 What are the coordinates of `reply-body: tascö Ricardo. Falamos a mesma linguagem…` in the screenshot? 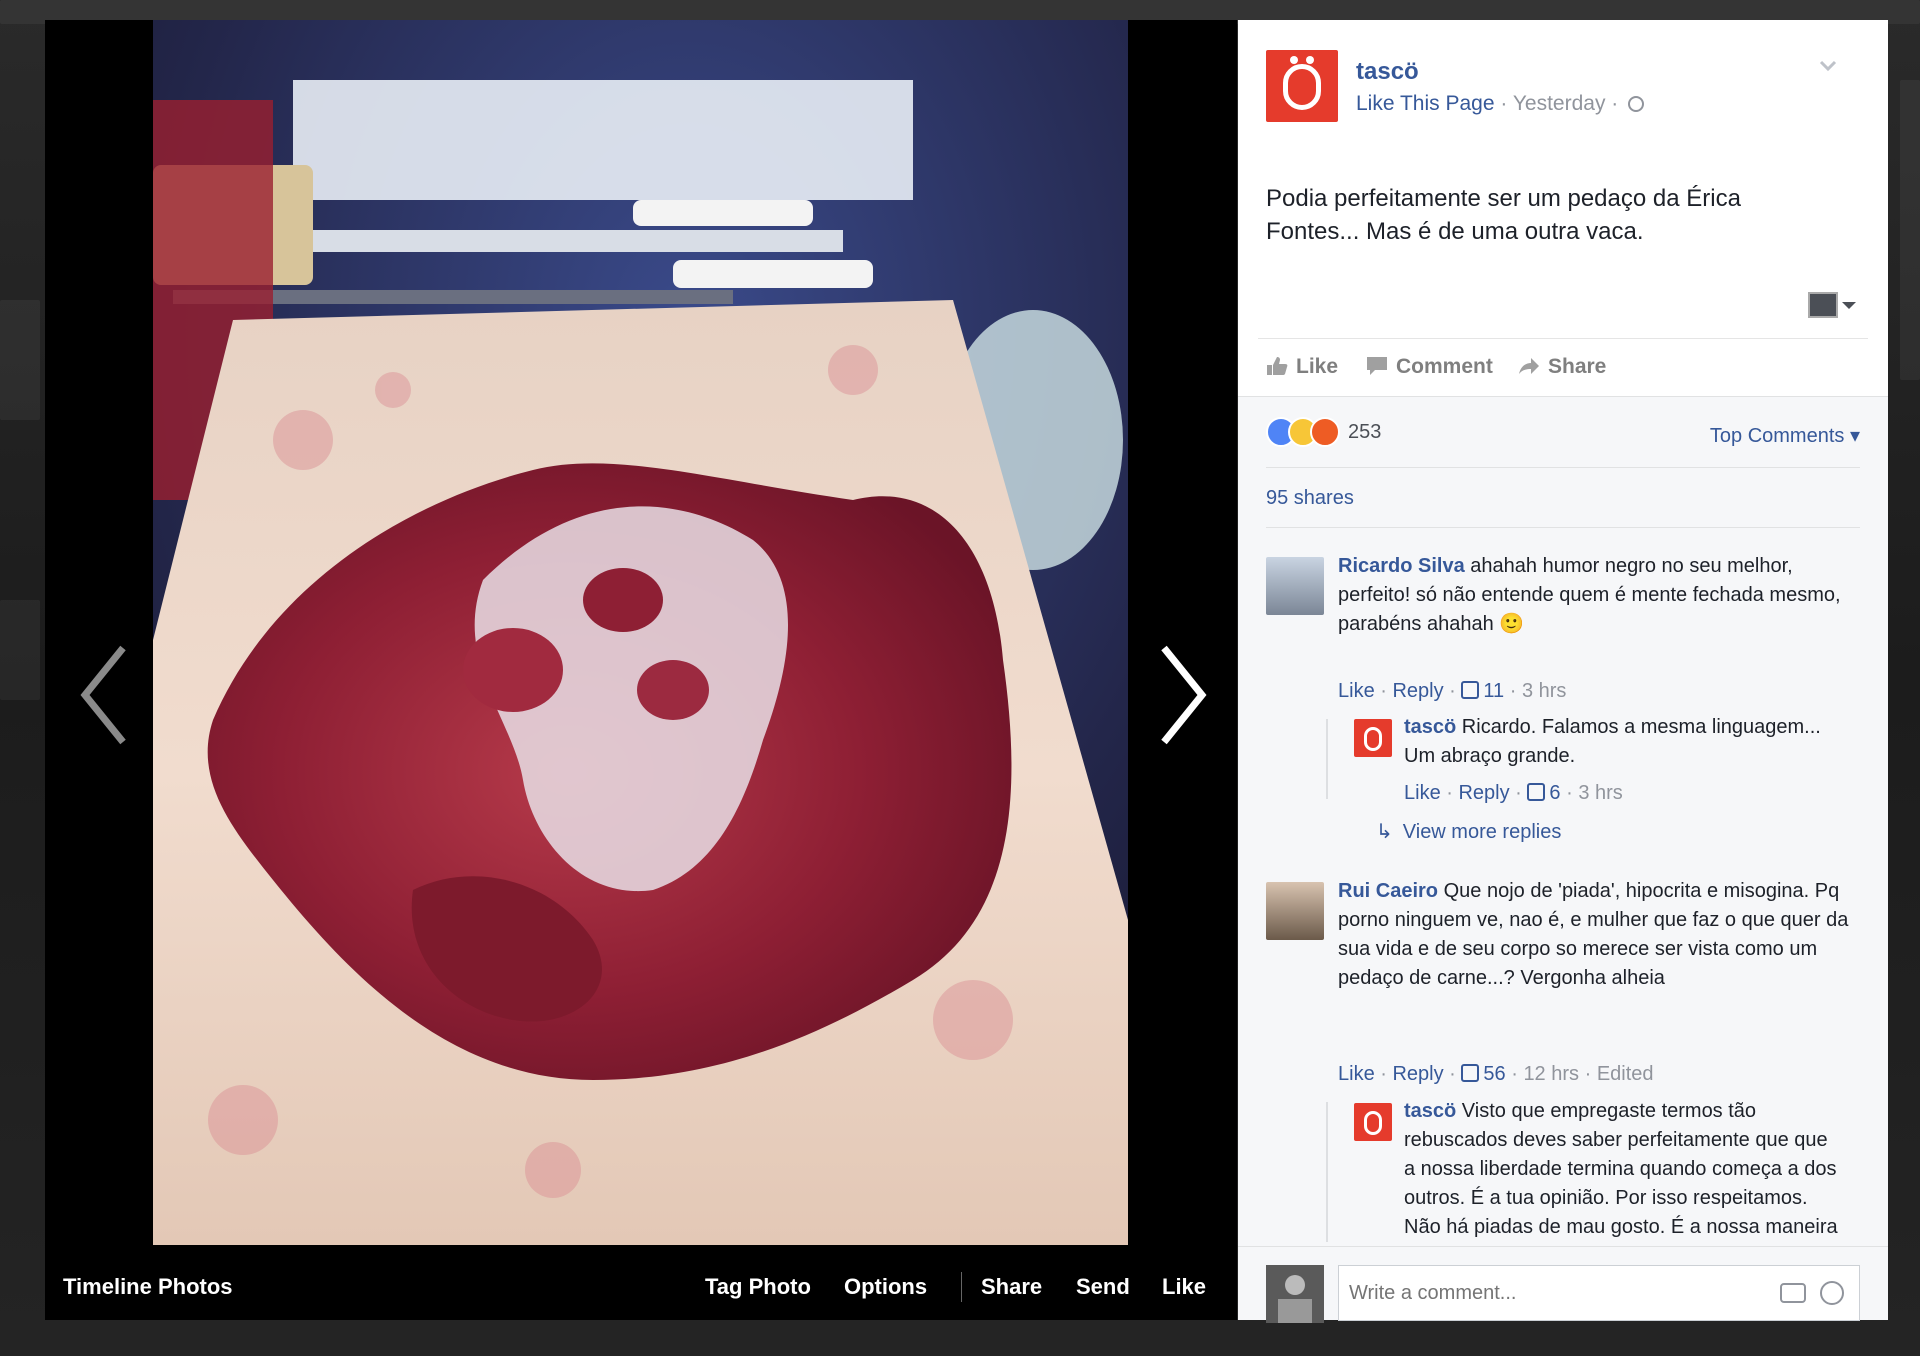 It's located at (1629, 742).